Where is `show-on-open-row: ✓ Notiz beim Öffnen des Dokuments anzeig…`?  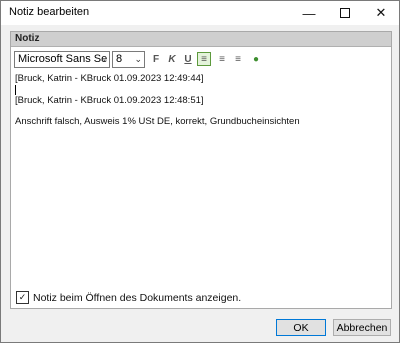
show-on-open-row: ✓ Notiz beim Öffnen des Dokuments anzeig… is located at coordinates (128, 297).